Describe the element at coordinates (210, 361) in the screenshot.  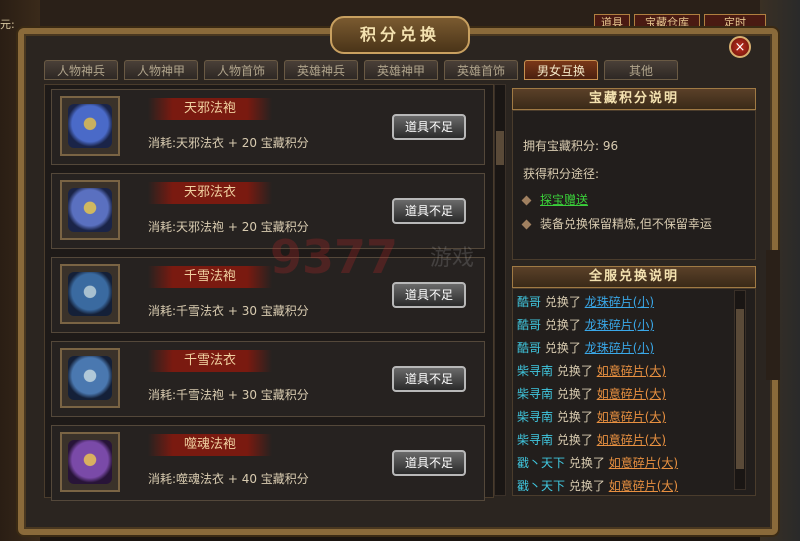
I see `item-name: 千雪法衣` at that location.